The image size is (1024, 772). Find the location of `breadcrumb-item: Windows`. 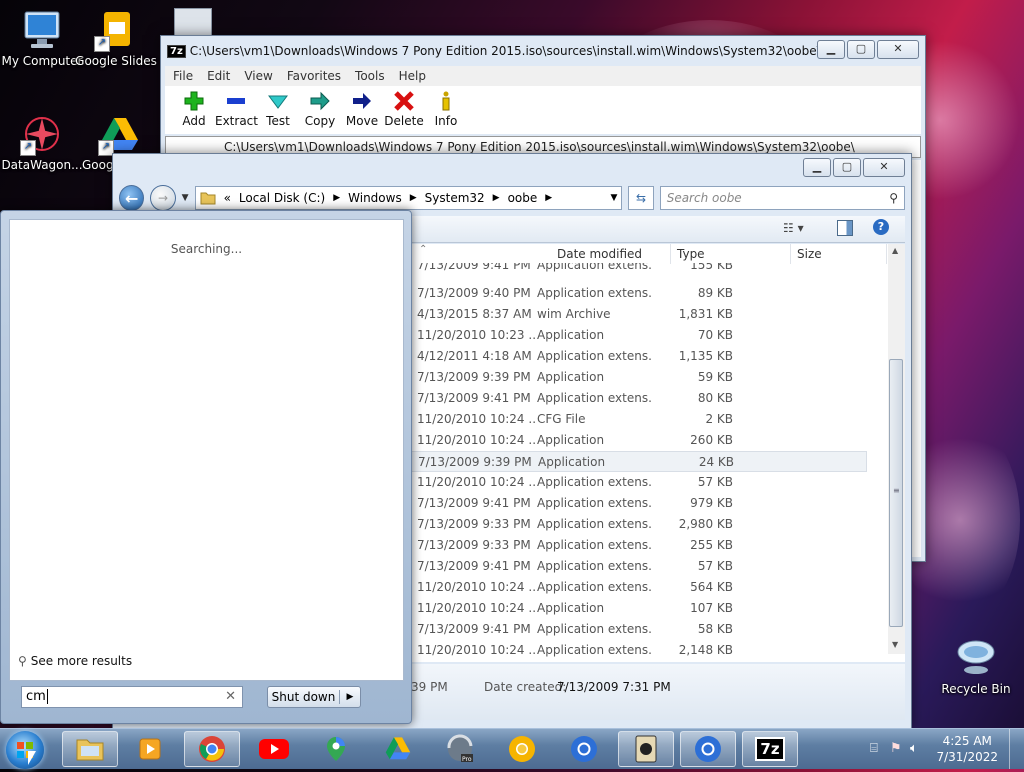

breadcrumb-item: Windows is located at coordinates (375, 198).